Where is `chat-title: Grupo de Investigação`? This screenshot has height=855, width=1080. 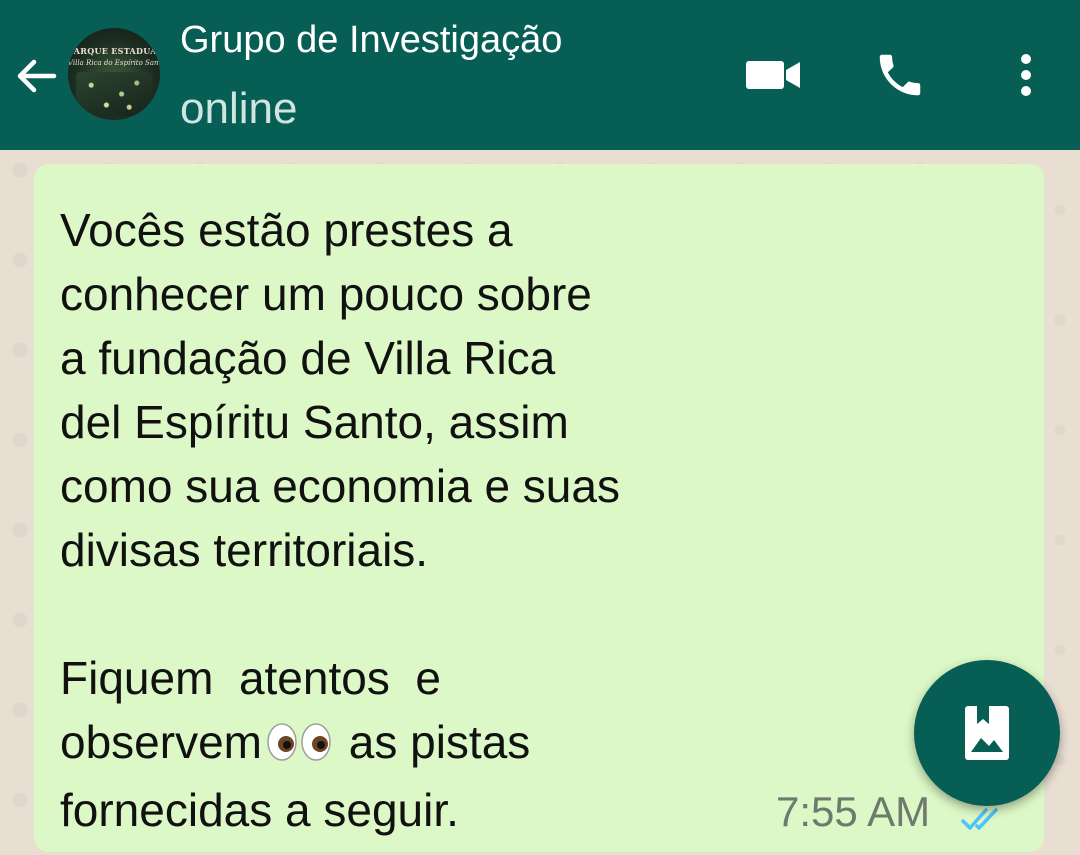 chat-title: Grupo de Investigação is located at coordinates (371, 40).